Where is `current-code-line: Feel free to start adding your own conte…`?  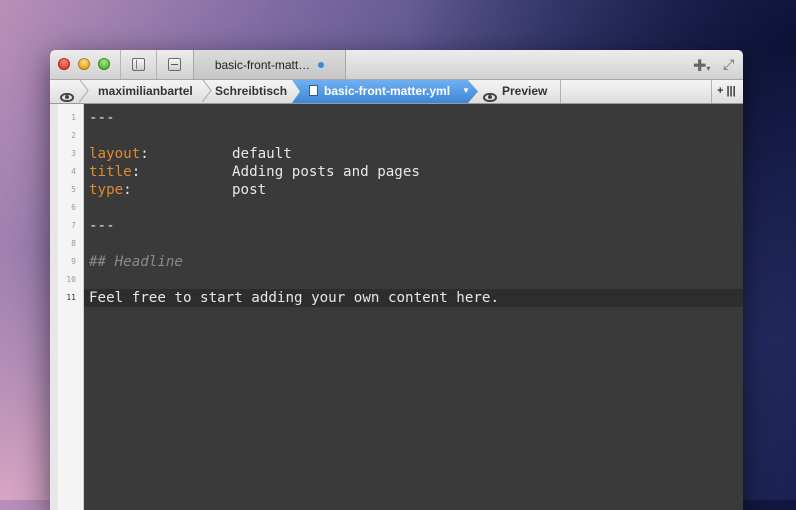 current-code-line: Feel free to start adding your own conte… is located at coordinates (413, 298).